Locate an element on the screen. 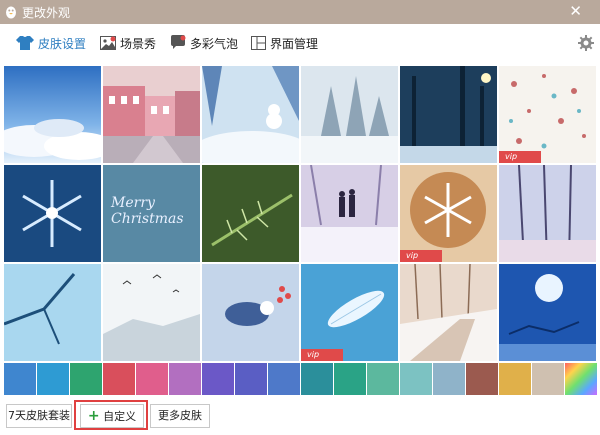 Image resolution: width=600 pixels, height=435 pixels. tab-scene-show: 场景秀 is located at coordinates (128, 43).